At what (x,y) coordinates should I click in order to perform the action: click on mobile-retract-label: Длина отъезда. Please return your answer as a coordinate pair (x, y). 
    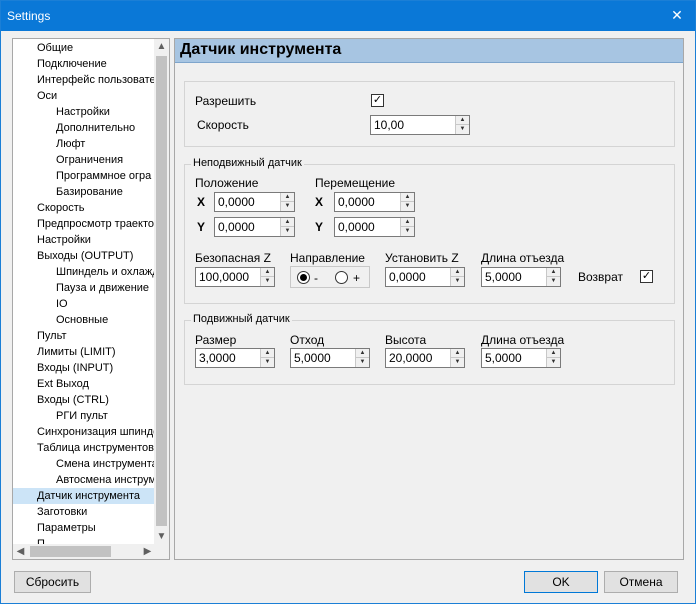
    Looking at the image, I should click on (523, 340).